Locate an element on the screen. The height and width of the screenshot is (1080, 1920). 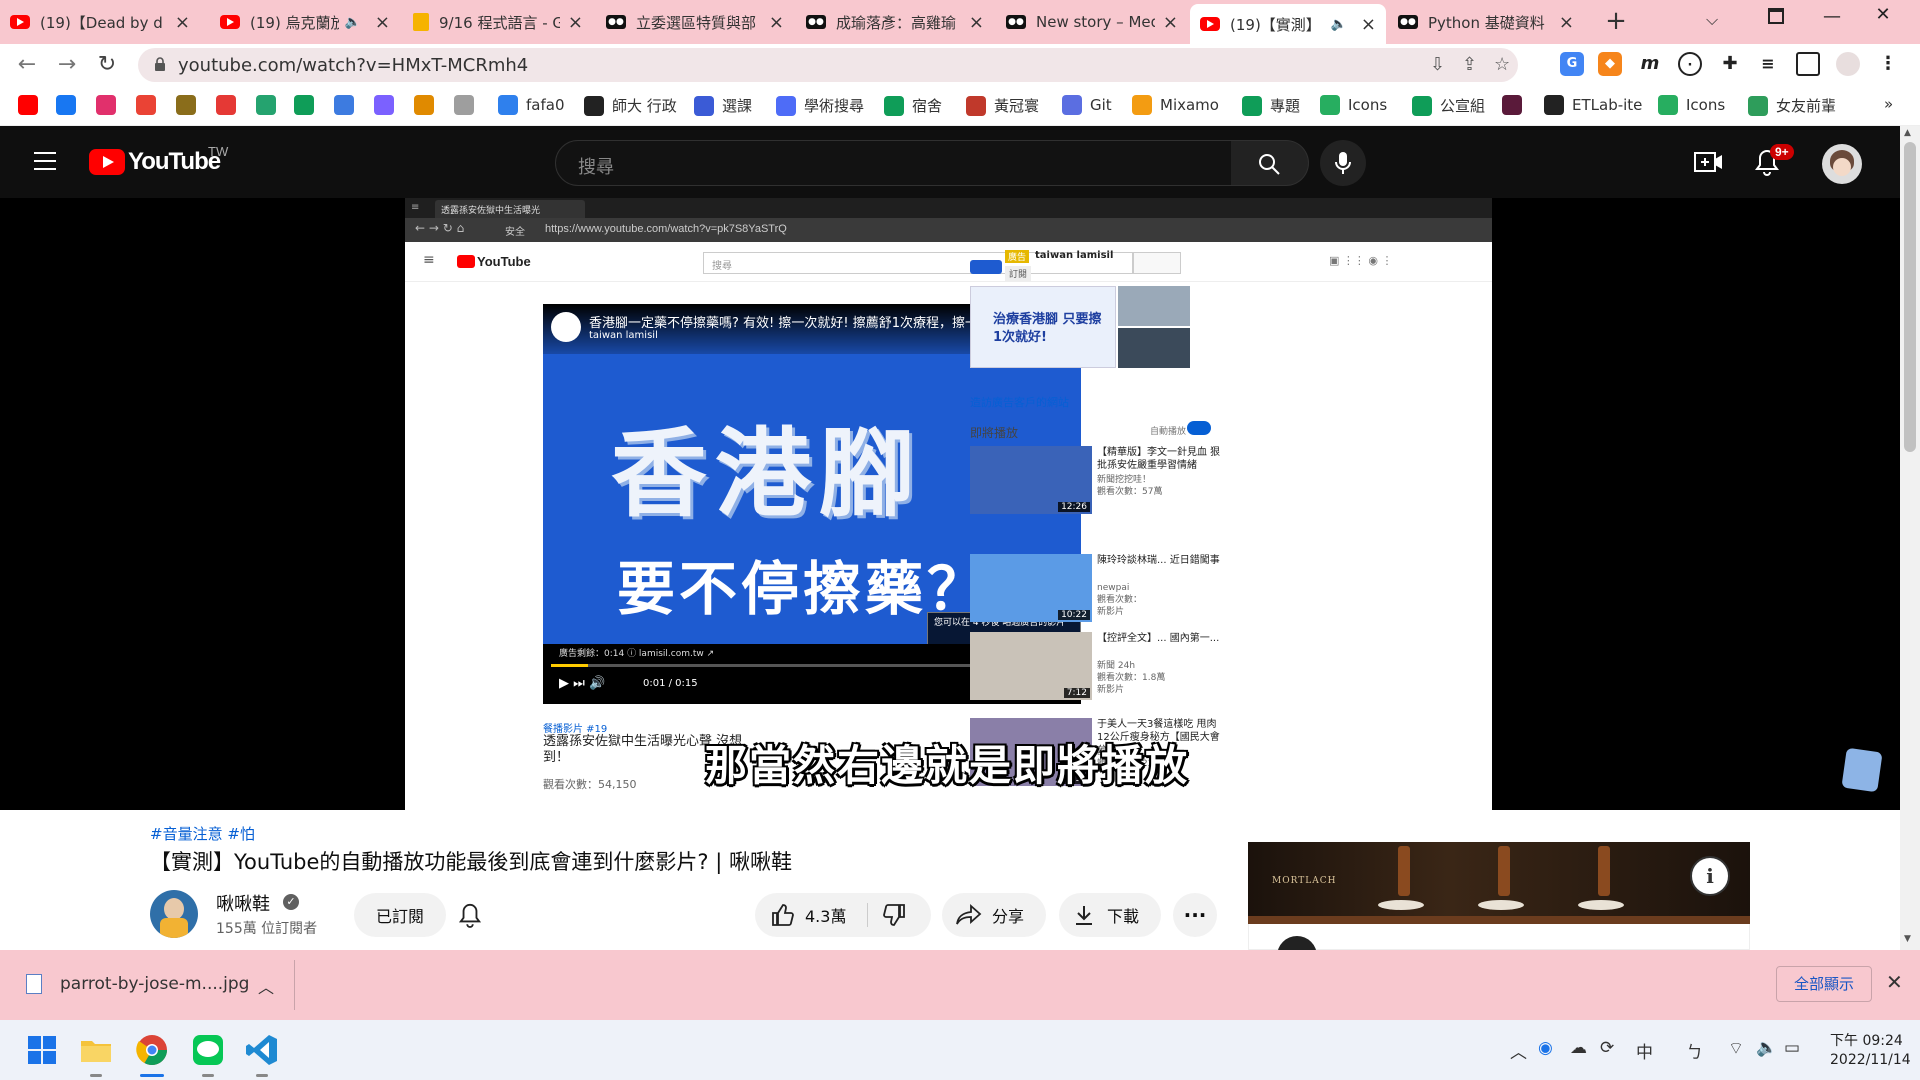
address-bar: youtube.com/watch?v=HMxT-MCRmh4 ⇩ ⇪ ☆ is located at coordinates (828, 65).